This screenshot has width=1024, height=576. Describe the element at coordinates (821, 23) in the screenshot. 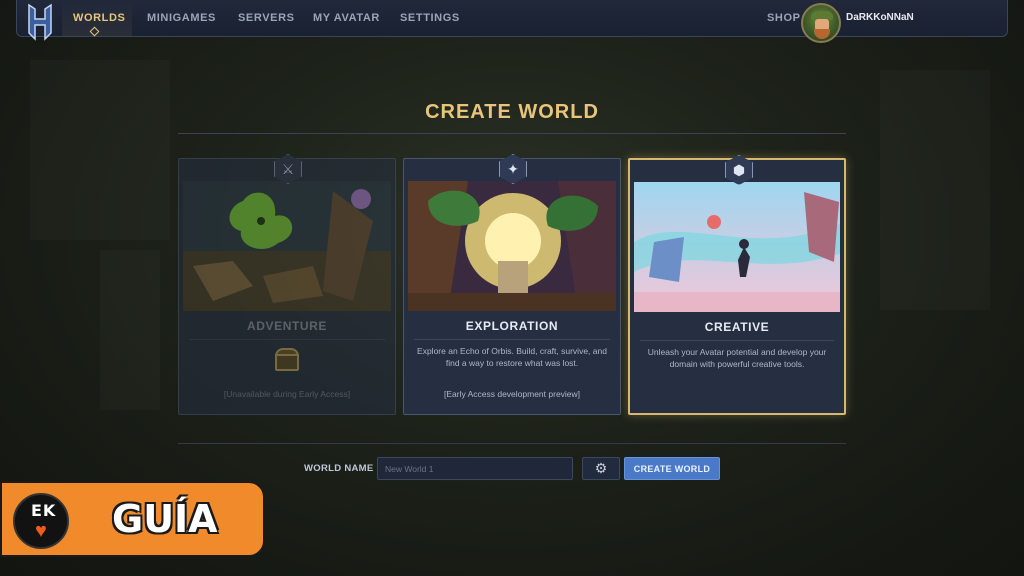

I see `avatar` at that location.